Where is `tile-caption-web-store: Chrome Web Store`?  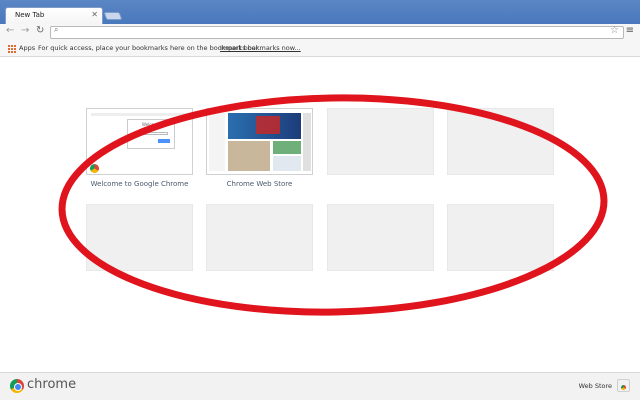 tile-caption-web-store: Chrome Web Store is located at coordinates (259, 184).